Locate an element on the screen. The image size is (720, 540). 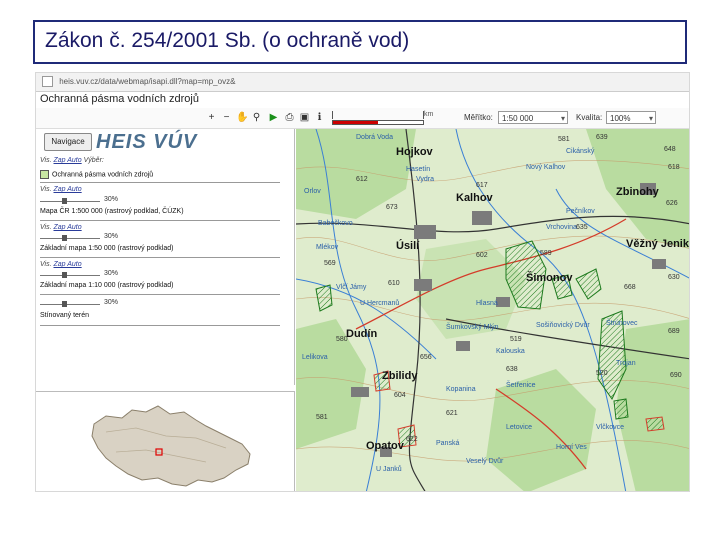
spot-height-label: 612 is located at coordinates (362, 179).